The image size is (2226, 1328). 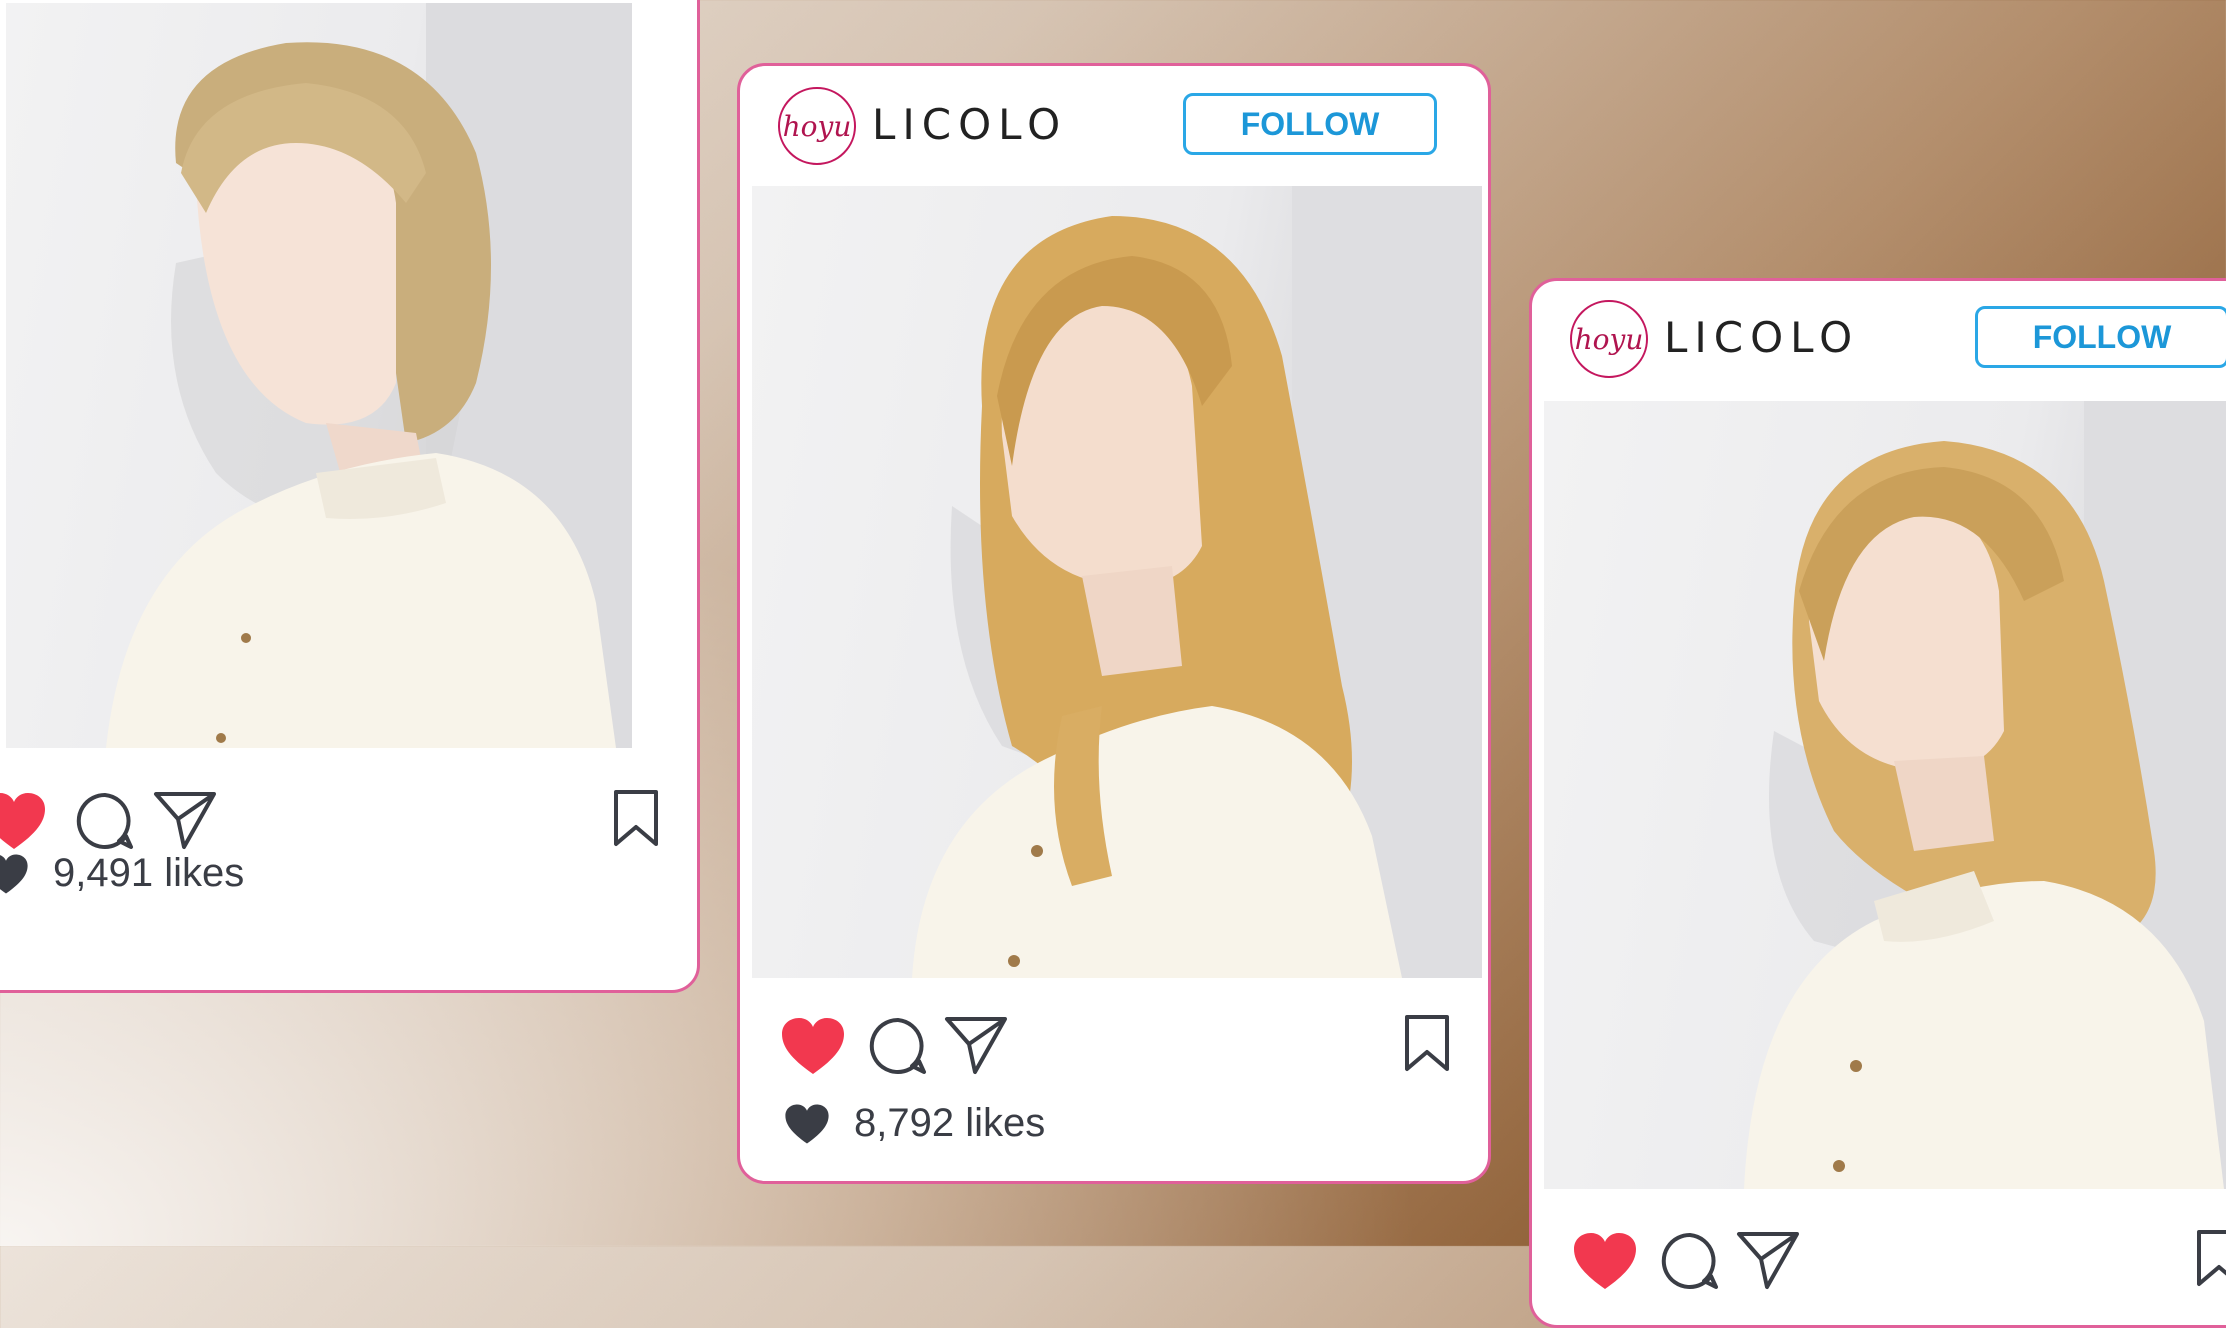 I want to click on likes-row: 9,491 likes, so click(x=122, y=873).